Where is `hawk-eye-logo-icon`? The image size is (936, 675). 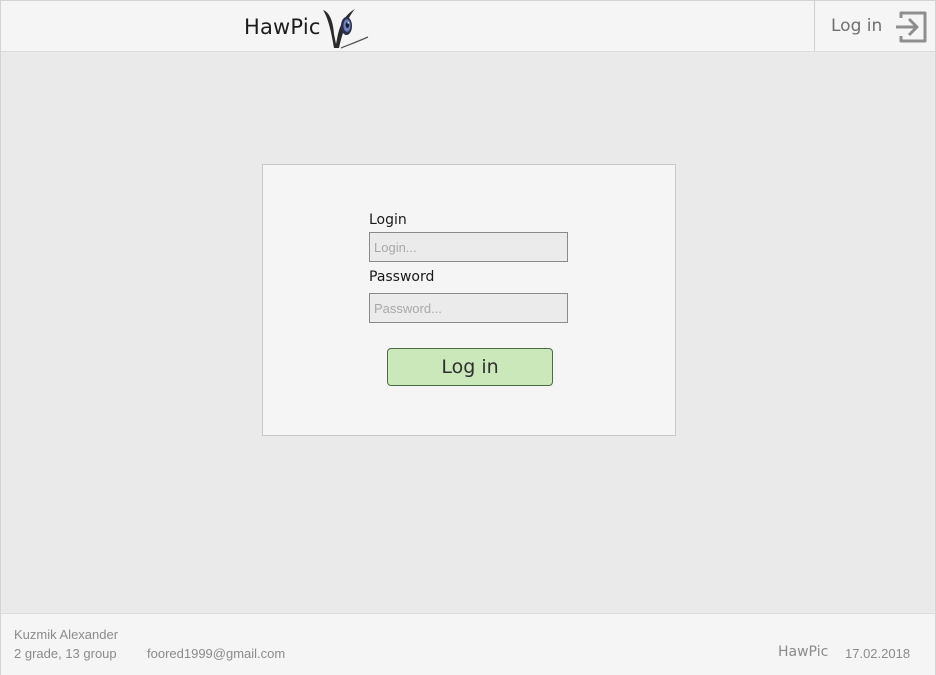
hawk-eye-logo-icon is located at coordinates (345, 29).